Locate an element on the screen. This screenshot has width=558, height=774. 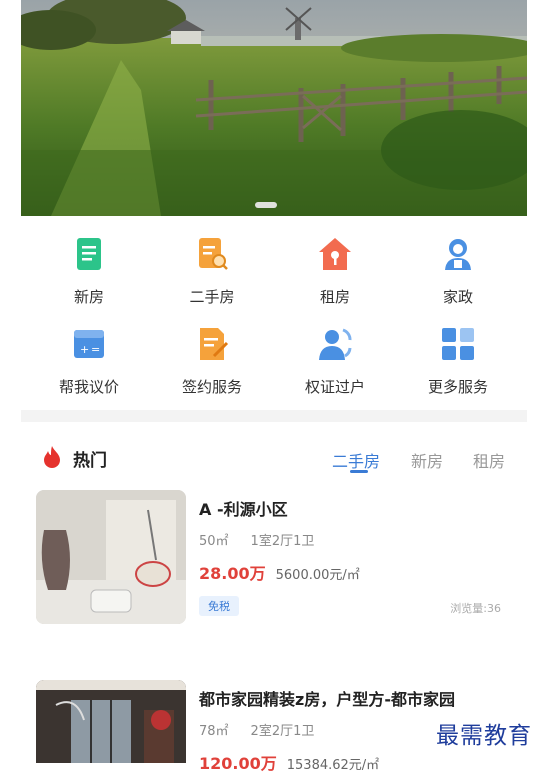
listing-unit-price: 5600.00元/㎡ is located at coordinates (317, 575).